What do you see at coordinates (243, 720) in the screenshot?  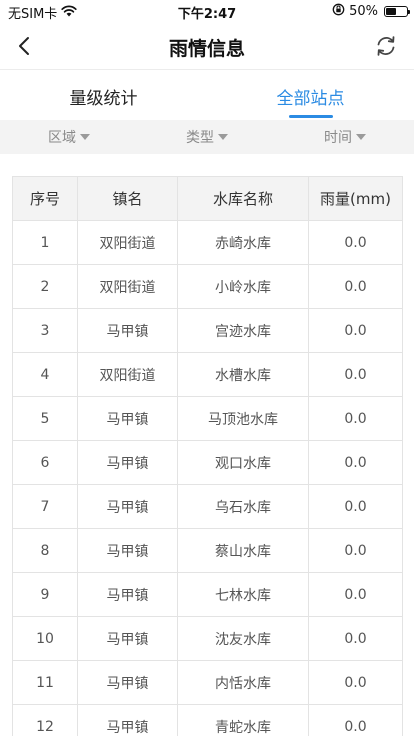 I see `cell-reservoir: 青蛇水库` at bounding box center [243, 720].